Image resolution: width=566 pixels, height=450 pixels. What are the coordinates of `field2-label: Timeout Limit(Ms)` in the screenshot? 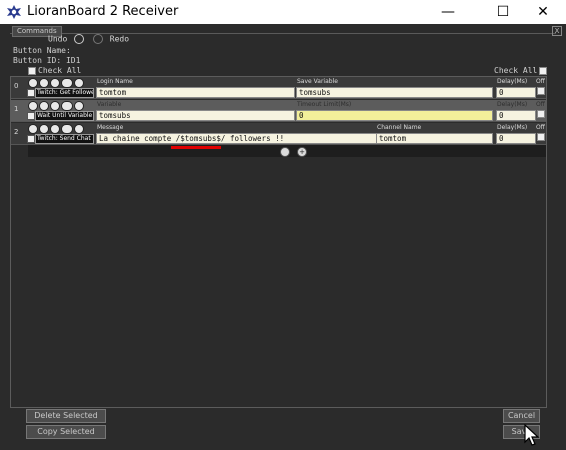 It's located at (324, 104).